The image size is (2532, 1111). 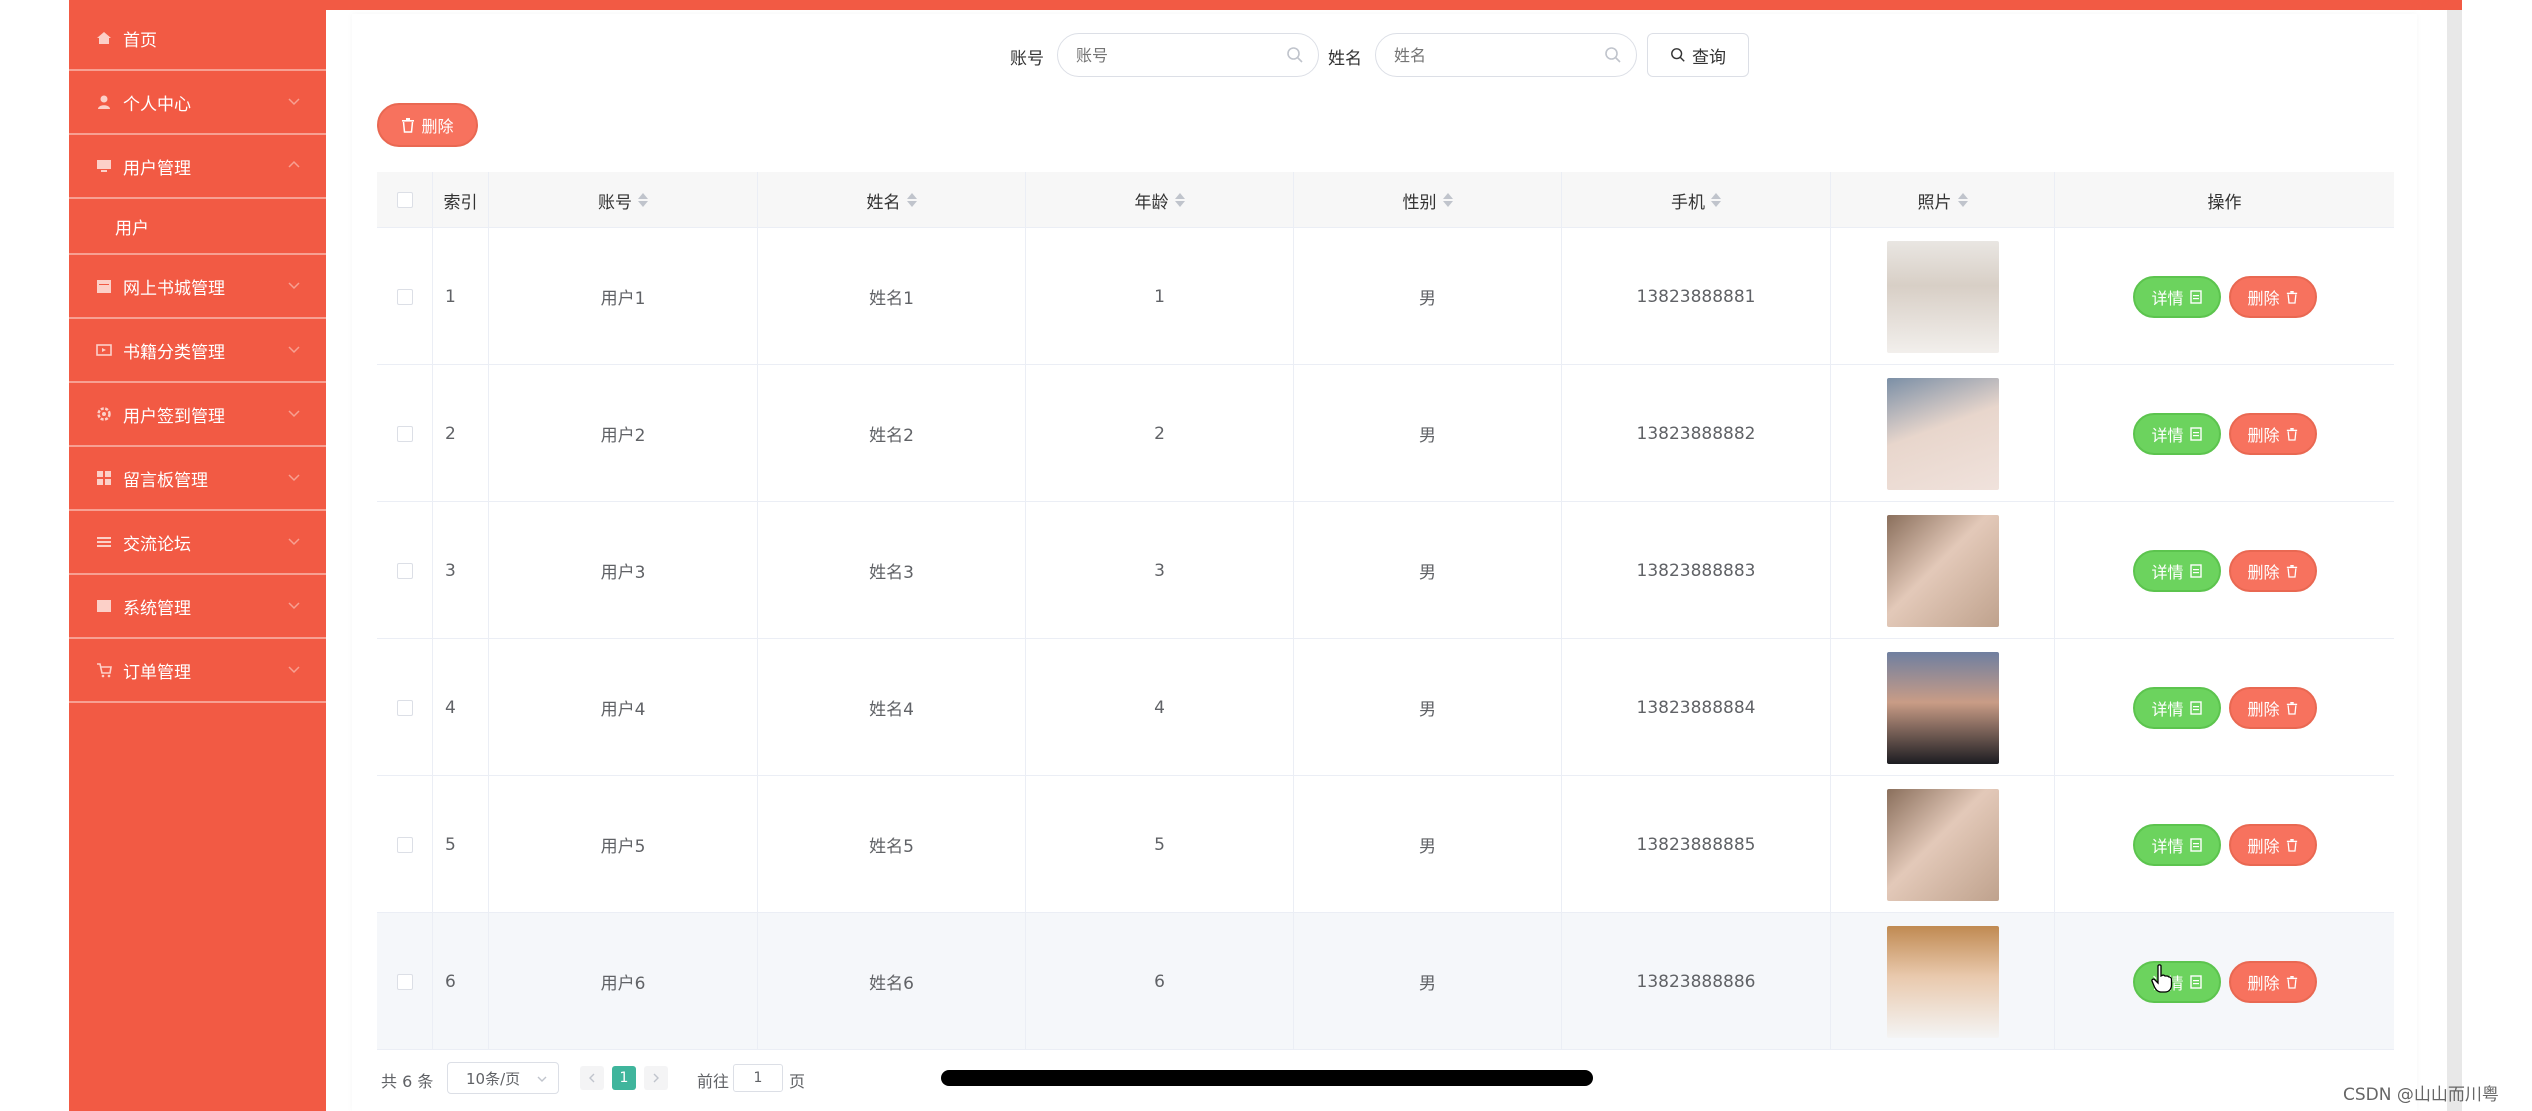 What do you see at coordinates (104, 166) in the screenshot?
I see `monitor-icon` at bounding box center [104, 166].